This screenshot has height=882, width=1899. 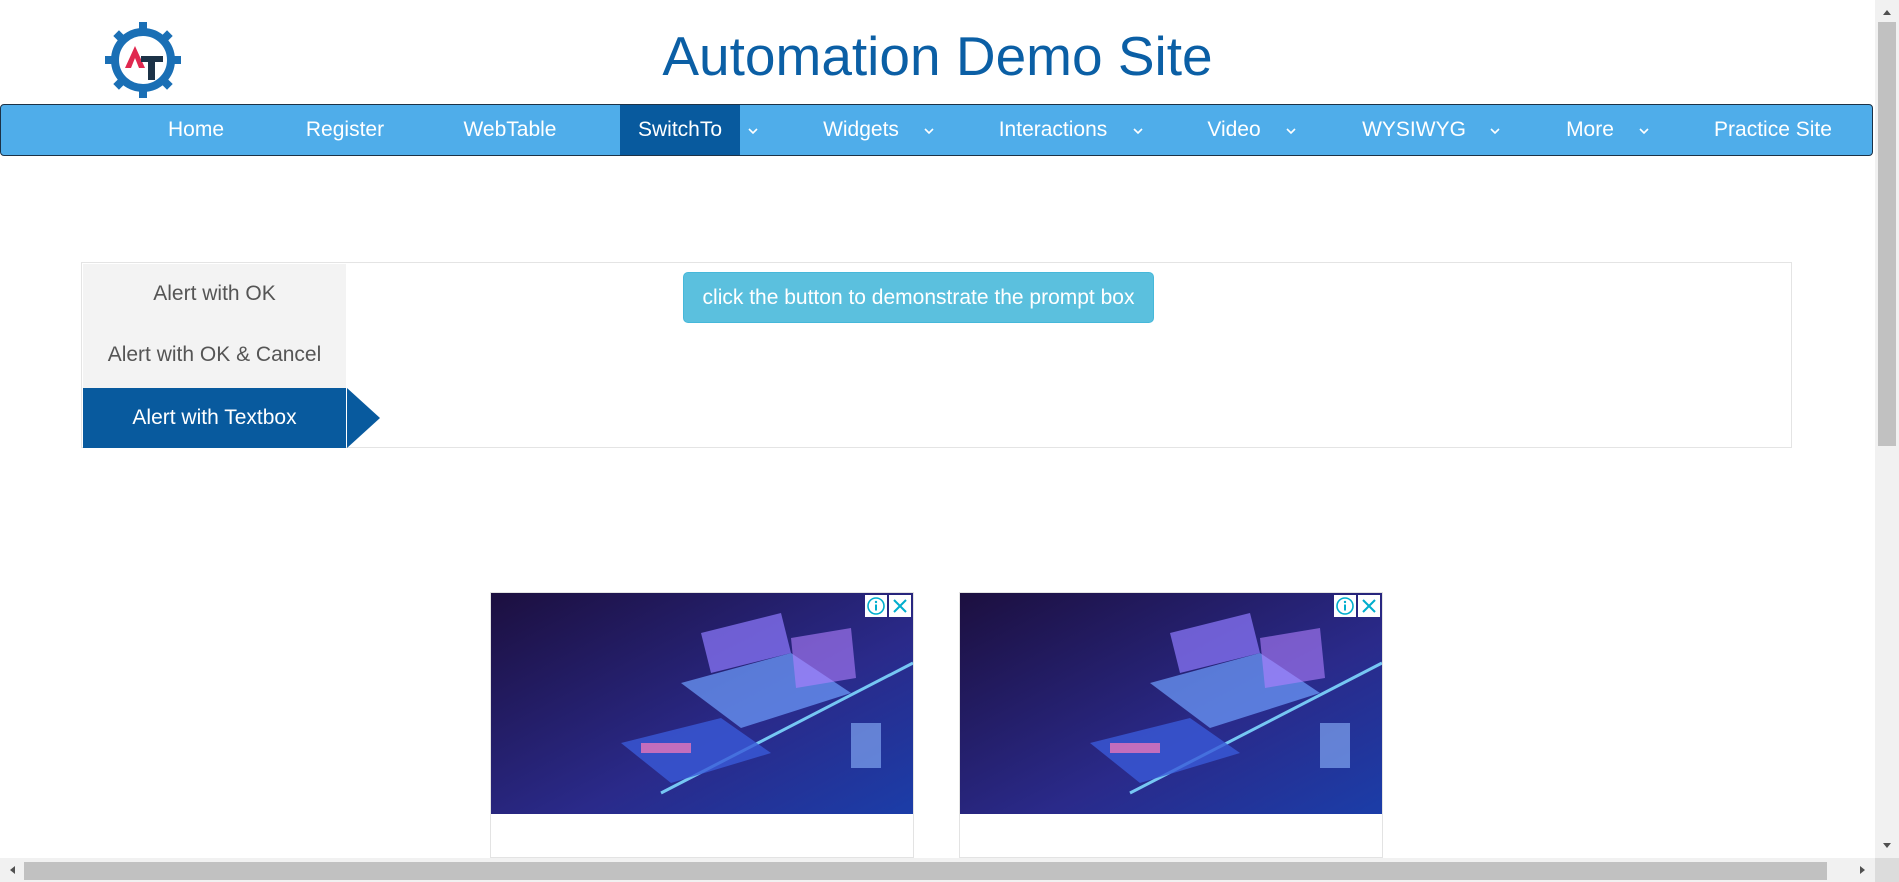 I want to click on tab-alert-ok: Alert with OK, so click(x=214, y=294).